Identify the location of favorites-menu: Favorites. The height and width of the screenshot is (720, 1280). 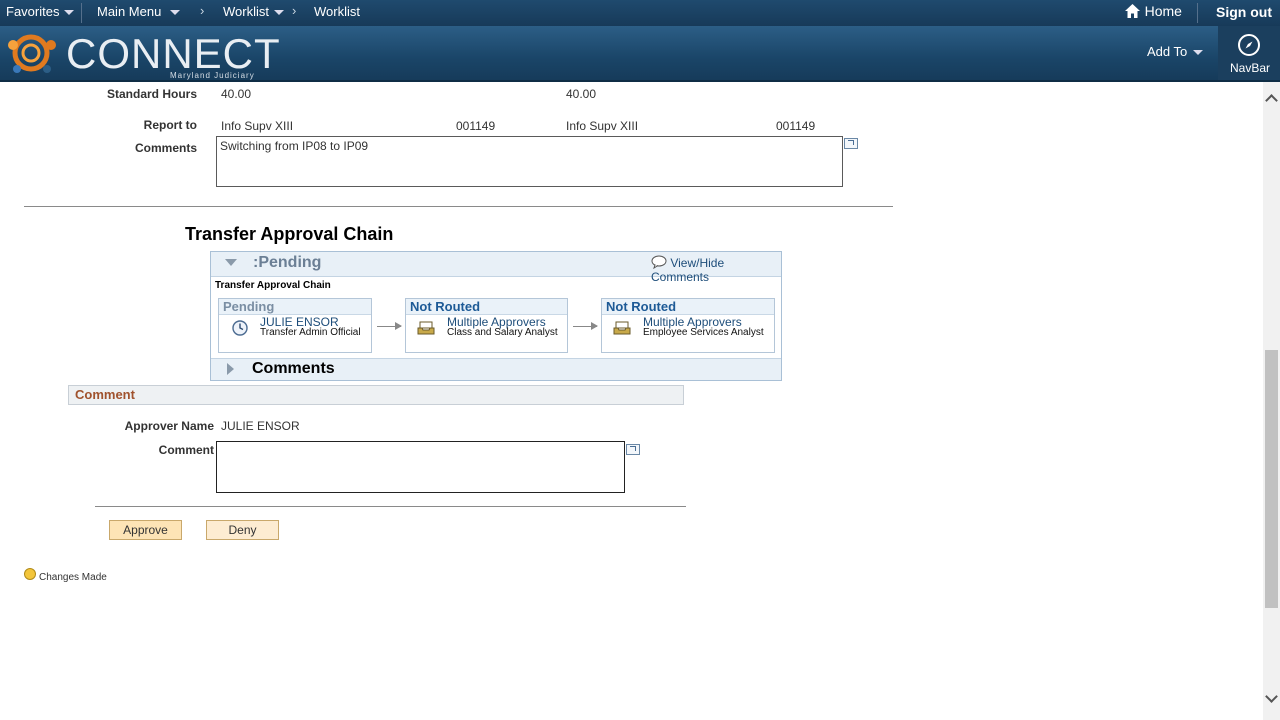
(40, 11).